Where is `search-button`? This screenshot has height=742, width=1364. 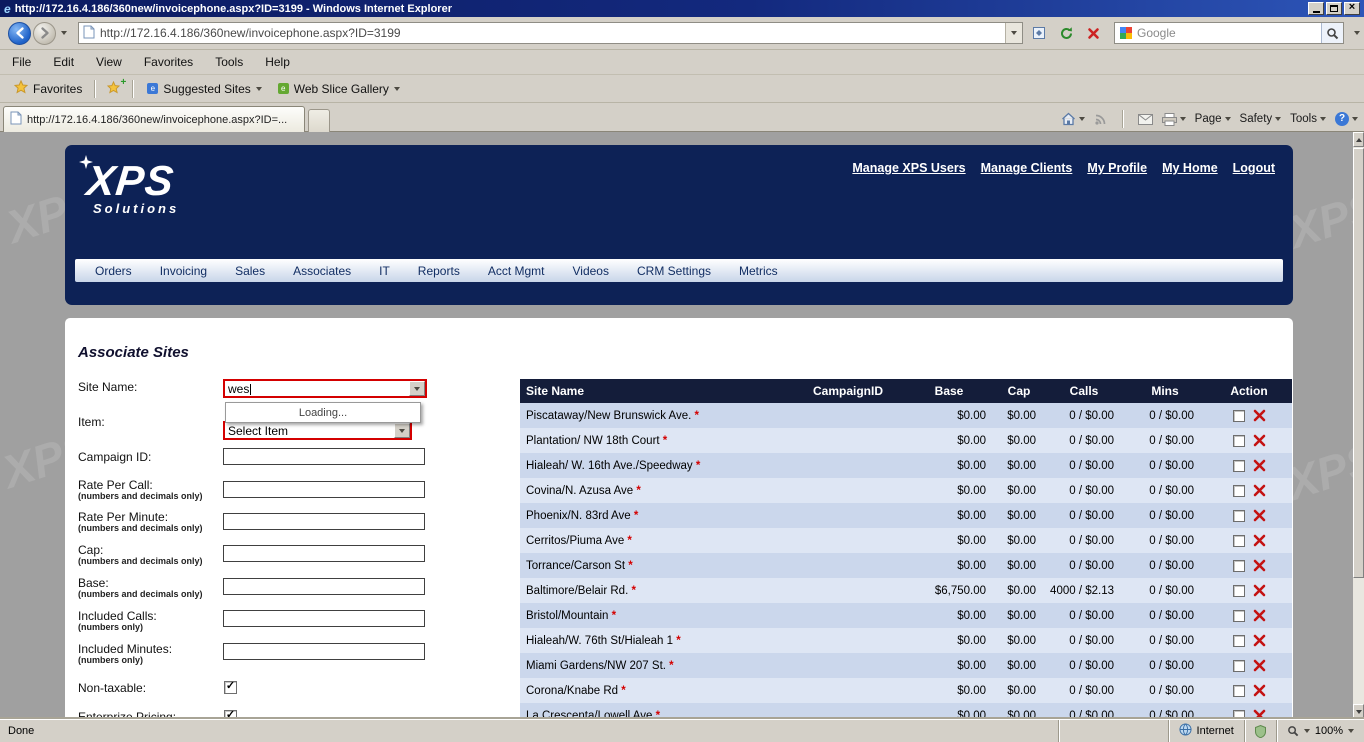
search-button is located at coordinates (1332, 33).